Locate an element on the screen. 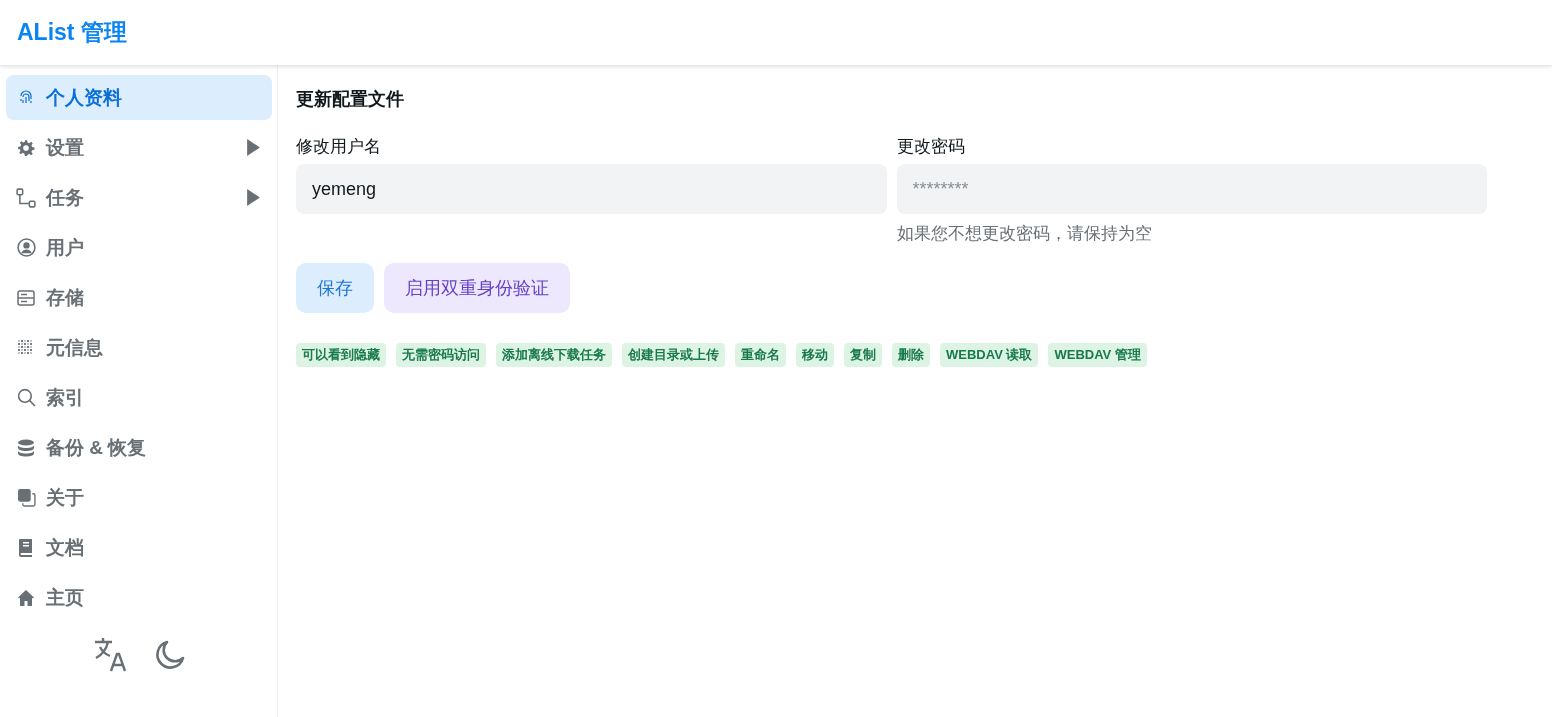 This screenshot has width=1552, height=717. two-factor-button: 启用双重身份验证 is located at coordinates (477, 288).